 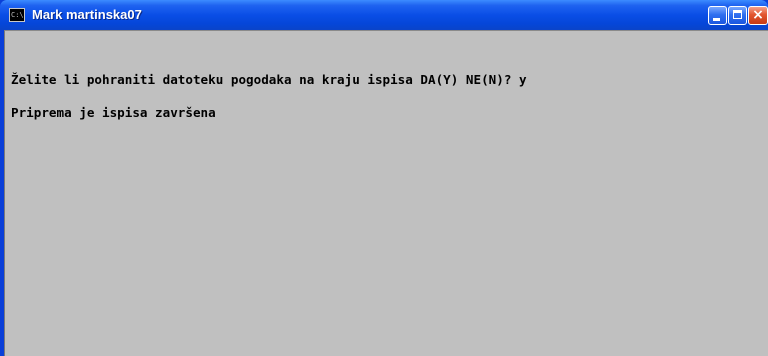 I want to click on title-bar: C:\ Mark martinska07 ×, so click(x=384, y=15).